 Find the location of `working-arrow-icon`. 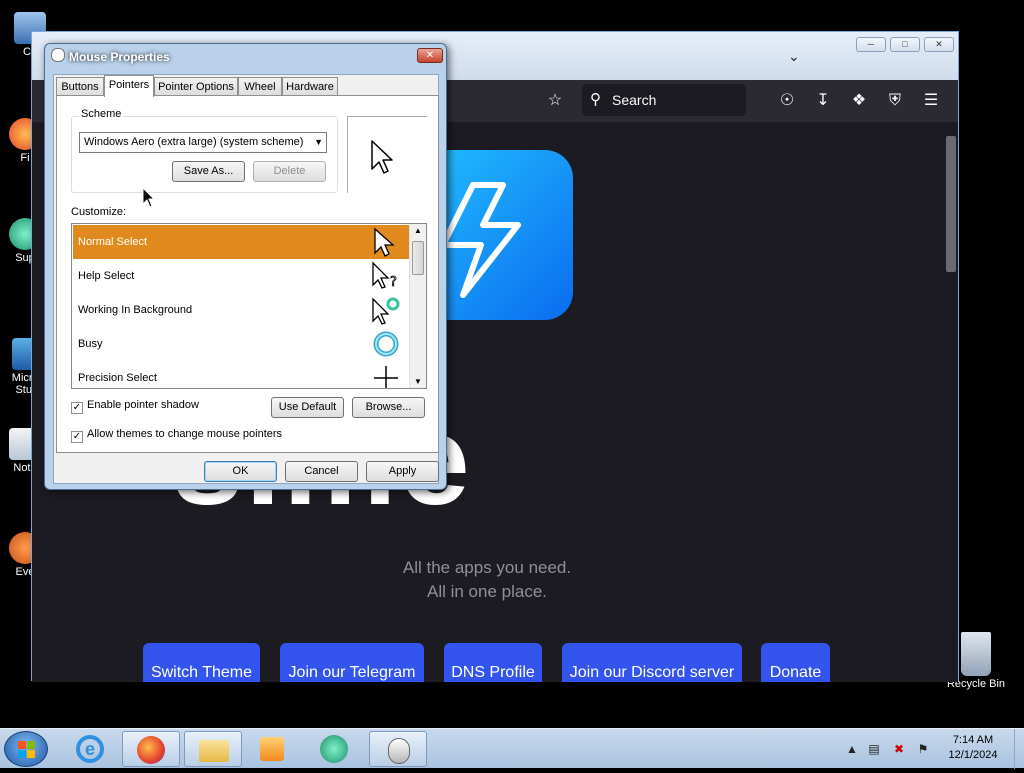

working-arrow-icon is located at coordinates (386, 311).